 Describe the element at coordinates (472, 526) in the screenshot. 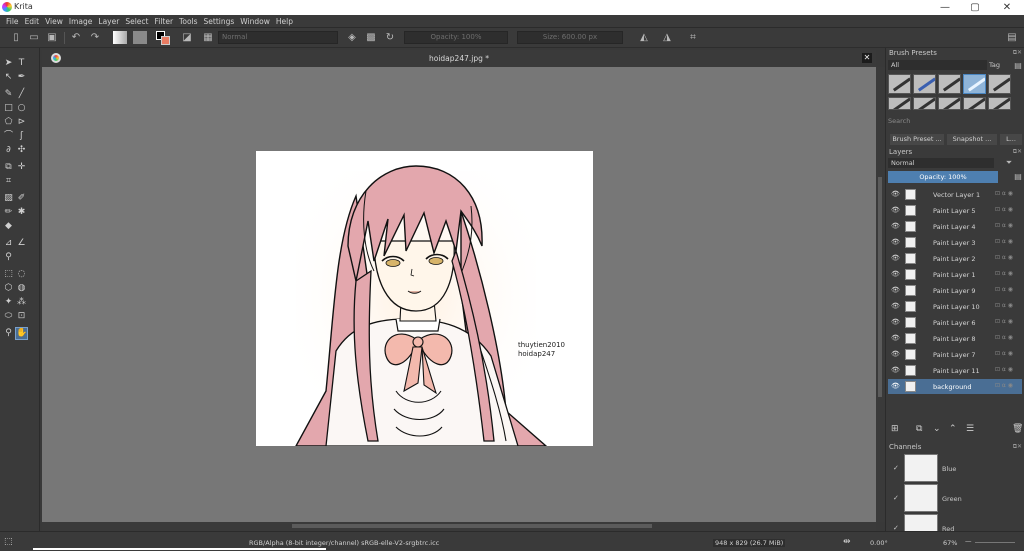

I see `horizontal-scroll-thumb` at that location.